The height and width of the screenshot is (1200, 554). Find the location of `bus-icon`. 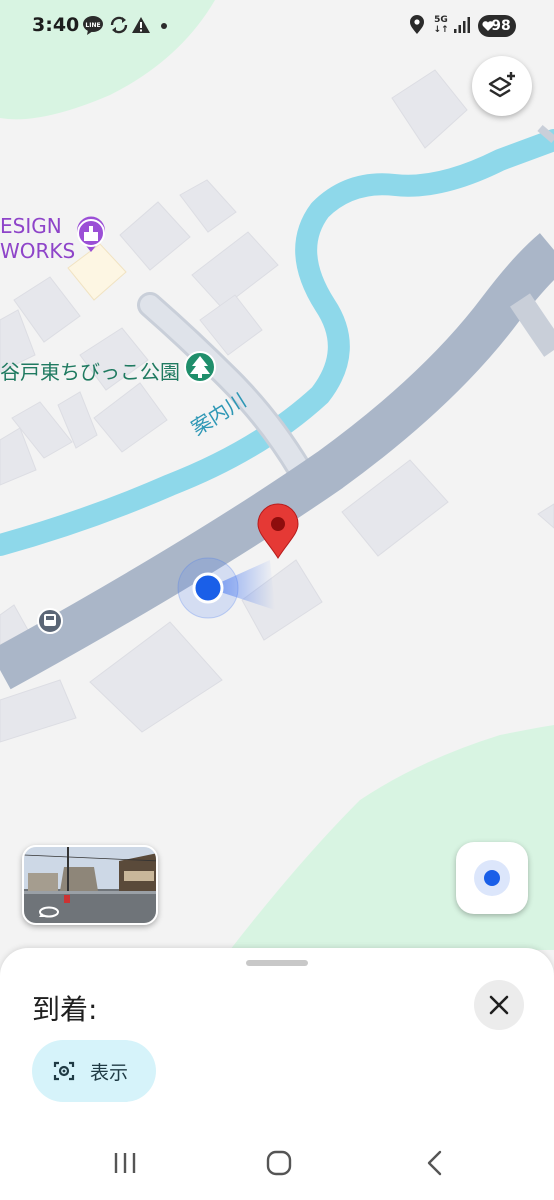

bus-icon is located at coordinates (50, 621).